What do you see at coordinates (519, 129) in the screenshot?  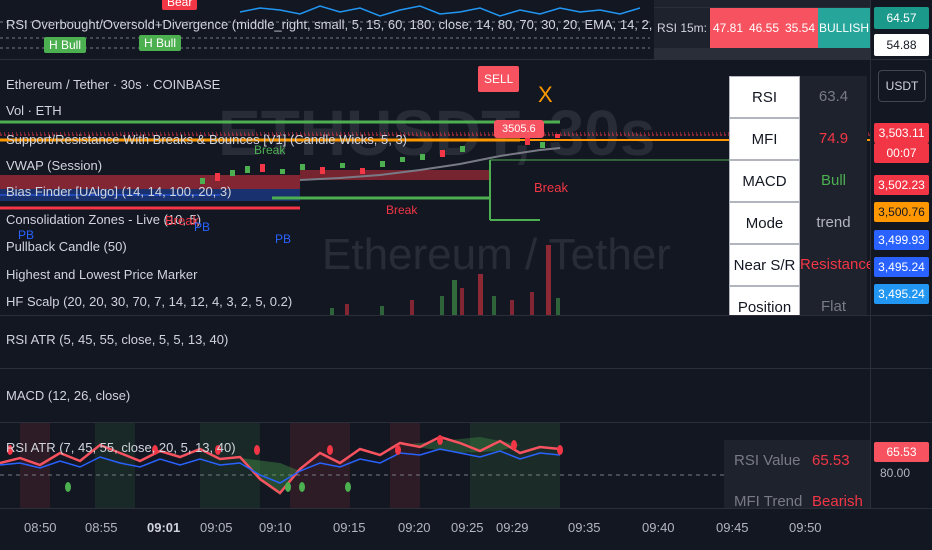 I see `price-bubble: 3505.6` at bounding box center [519, 129].